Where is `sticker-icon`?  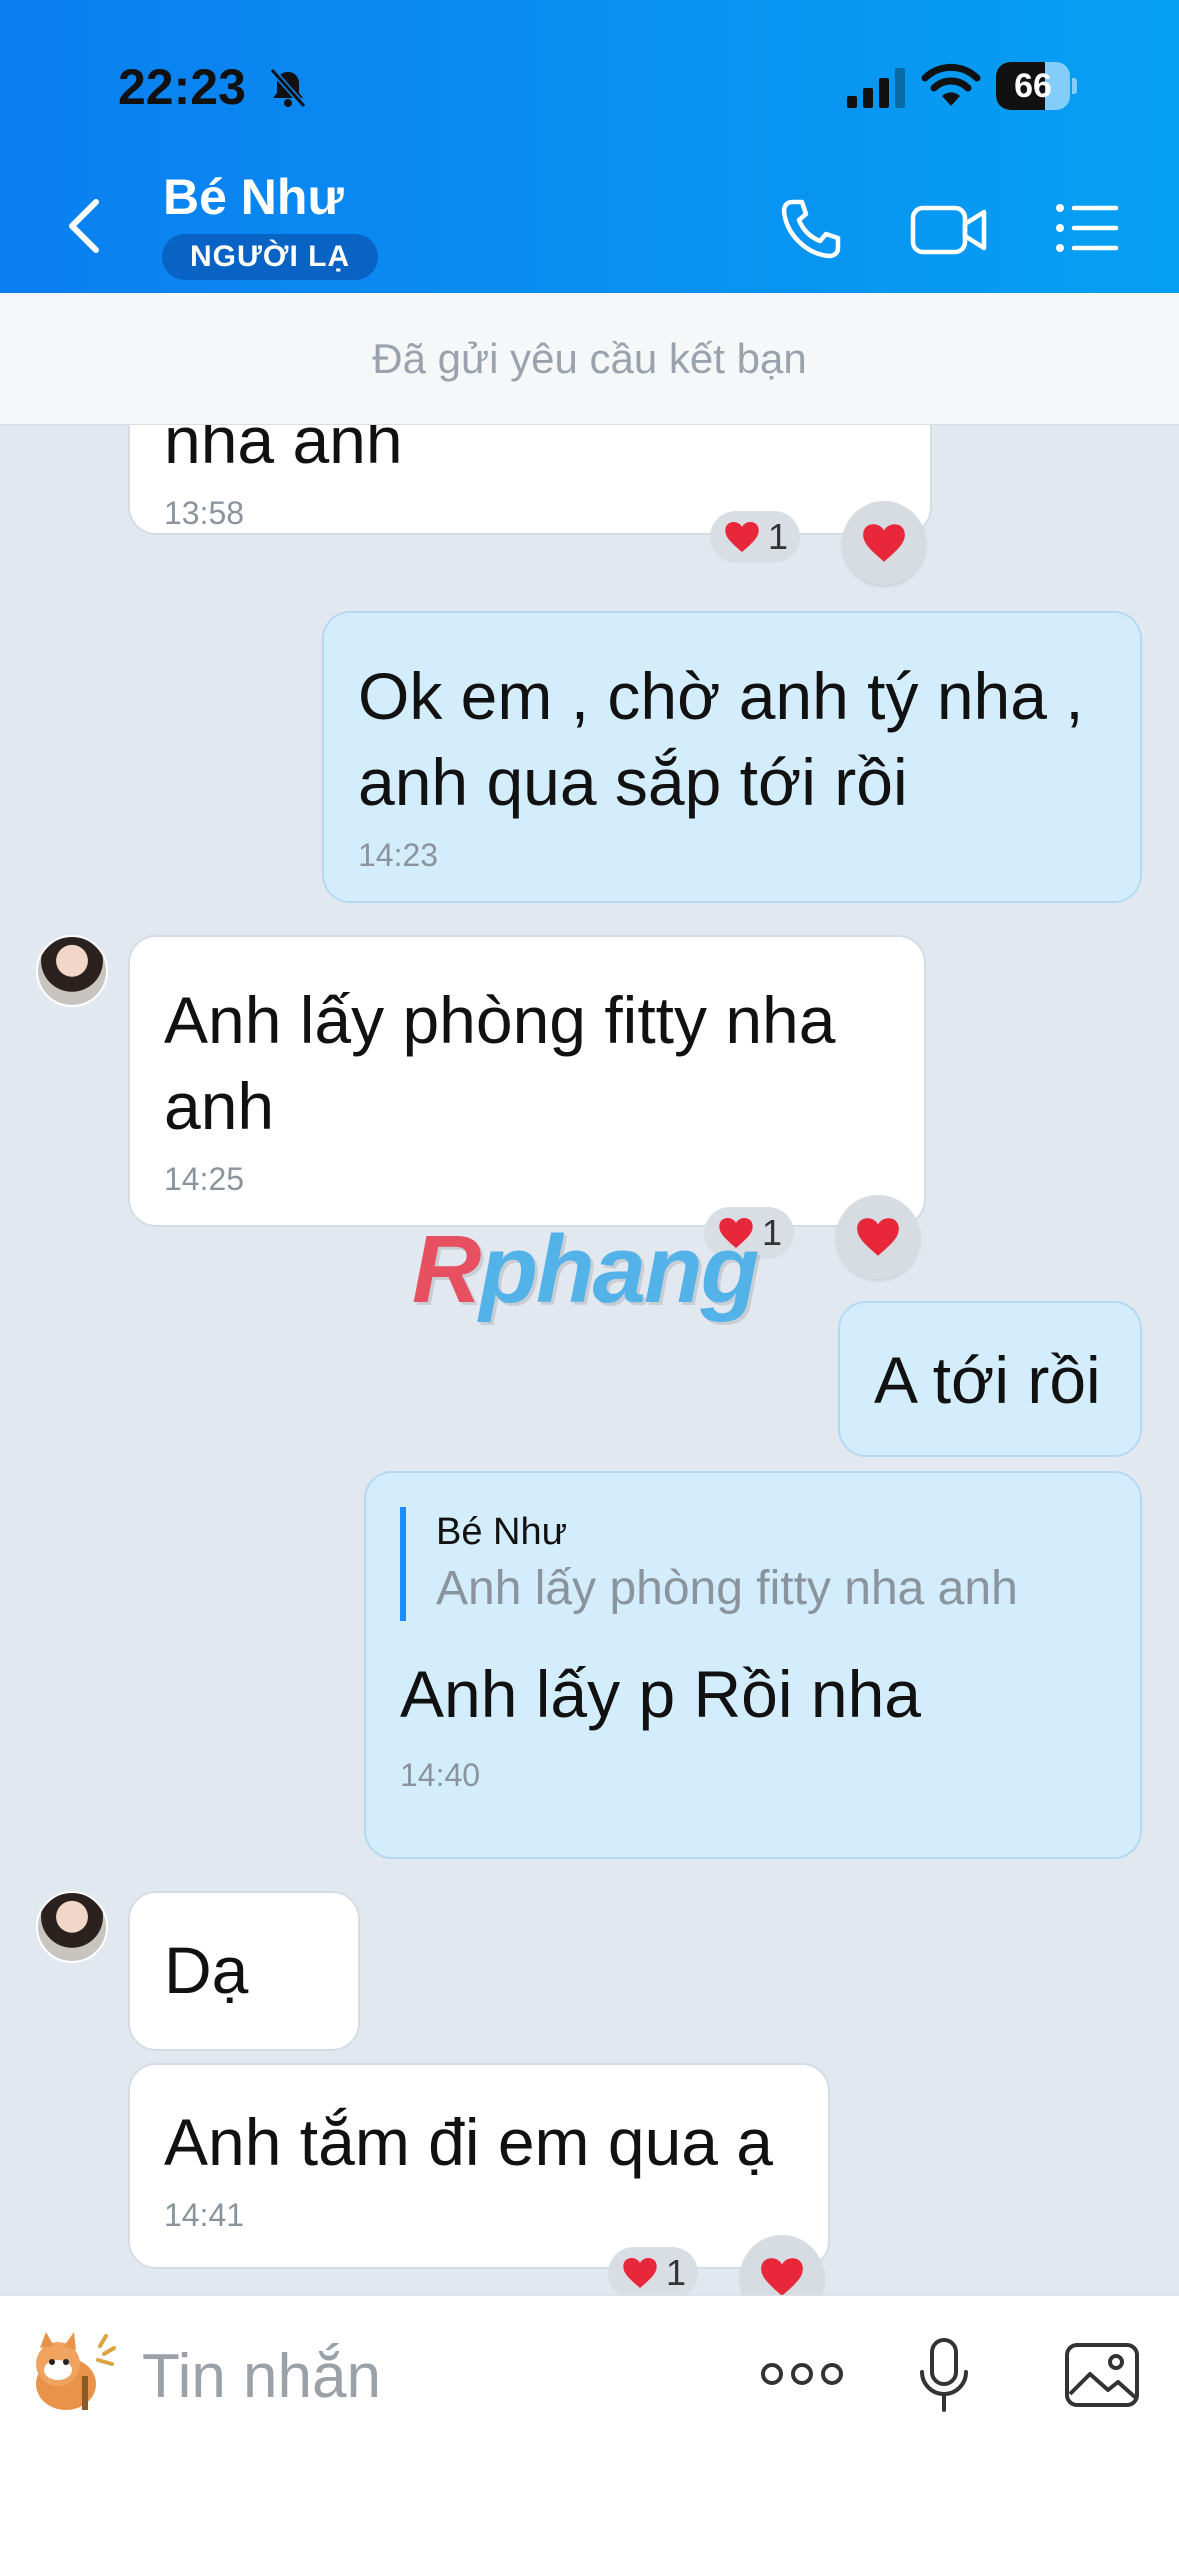 sticker-icon is located at coordinates (70, 2374).